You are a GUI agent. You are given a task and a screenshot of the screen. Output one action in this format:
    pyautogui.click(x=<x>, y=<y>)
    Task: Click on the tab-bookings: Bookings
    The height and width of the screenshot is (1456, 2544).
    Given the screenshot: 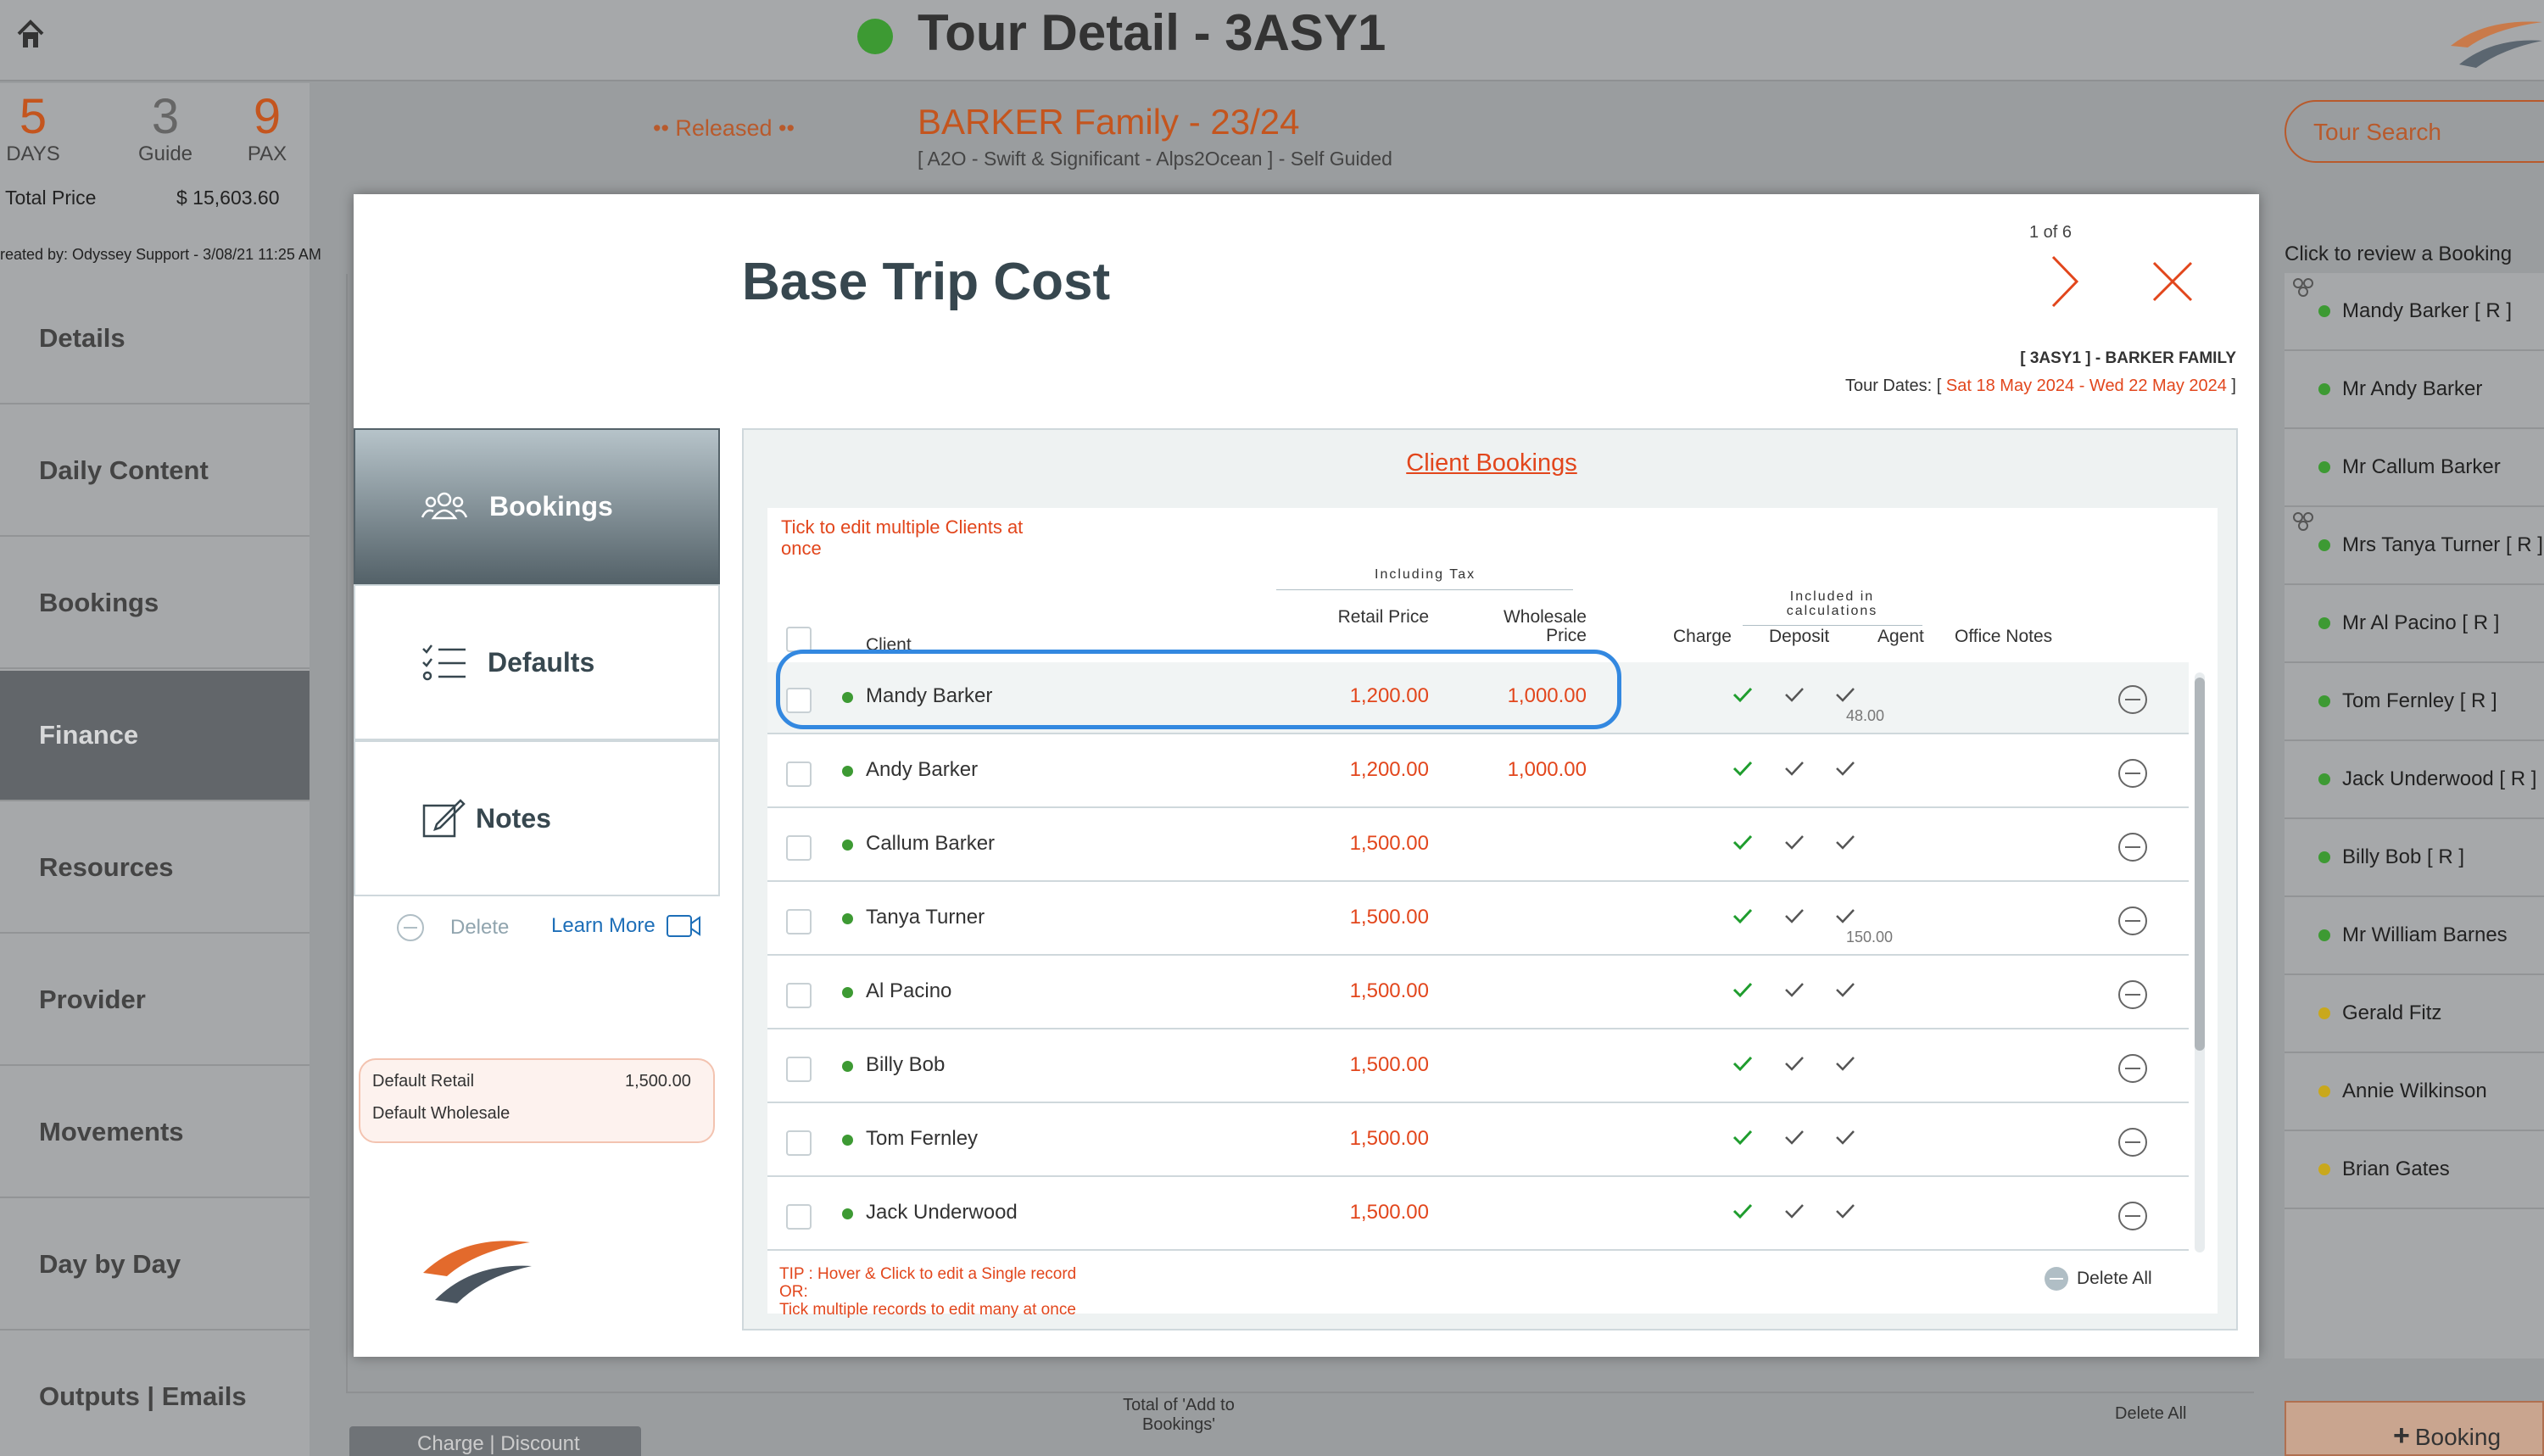 What is the action you would take?
    pyautogui.click(x=537, y=506)
    